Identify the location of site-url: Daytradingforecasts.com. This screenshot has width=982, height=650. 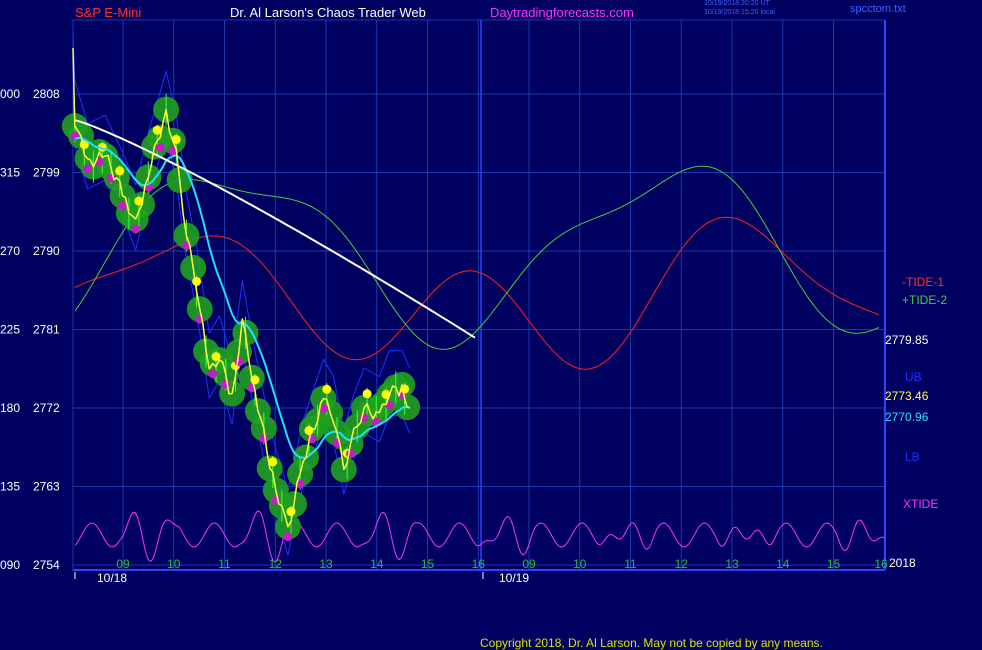
(562, 12).